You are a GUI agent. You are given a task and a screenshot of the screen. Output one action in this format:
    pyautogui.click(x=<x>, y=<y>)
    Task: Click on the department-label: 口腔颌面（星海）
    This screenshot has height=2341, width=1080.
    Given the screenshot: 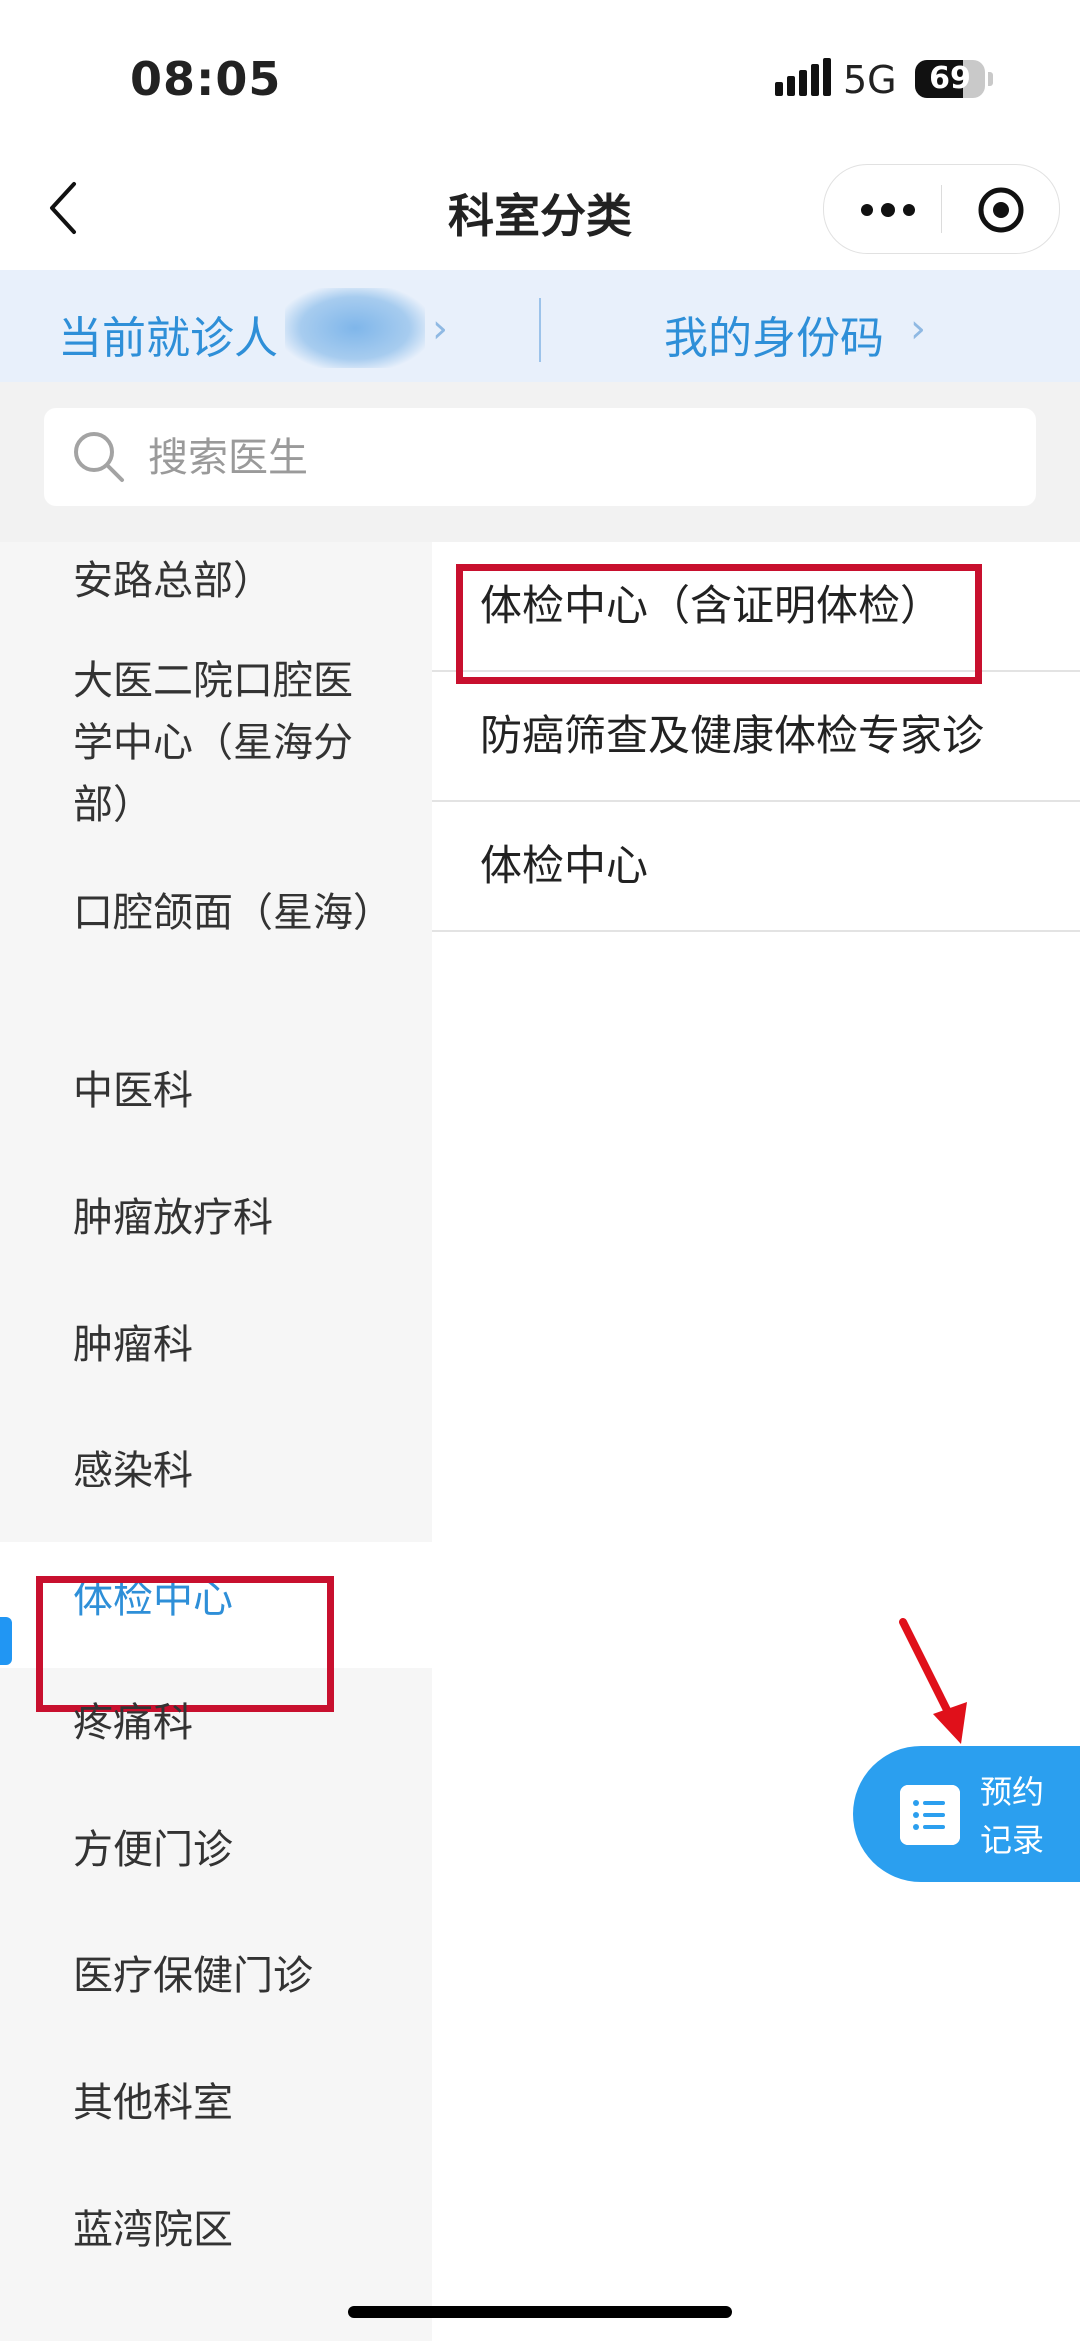 What is the action you would take?
    pyautogui.click(x=233, y=913)
    